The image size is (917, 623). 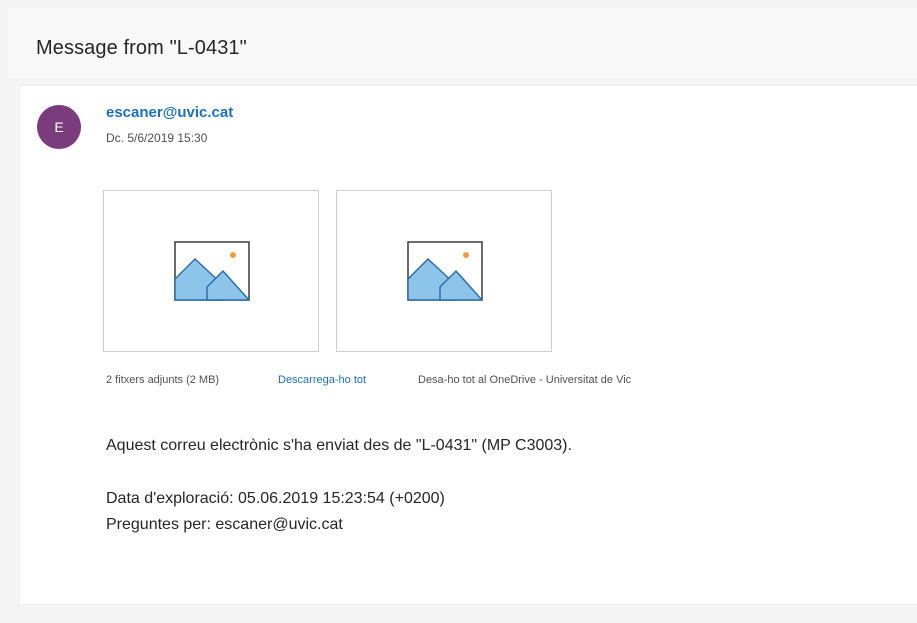 I want to click on message-header: Message from "L-0431", so click(x=462, y=43).